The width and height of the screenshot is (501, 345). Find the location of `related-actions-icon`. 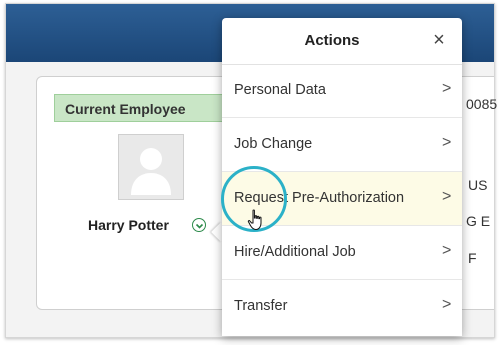

related-actions-icon is located at coordinates (199, 225).